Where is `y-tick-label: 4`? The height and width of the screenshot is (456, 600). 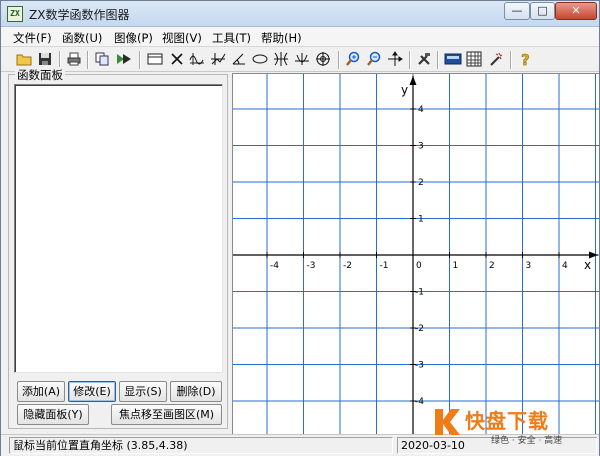 y-tick-label: 4 is located at coordinates (421, 110).